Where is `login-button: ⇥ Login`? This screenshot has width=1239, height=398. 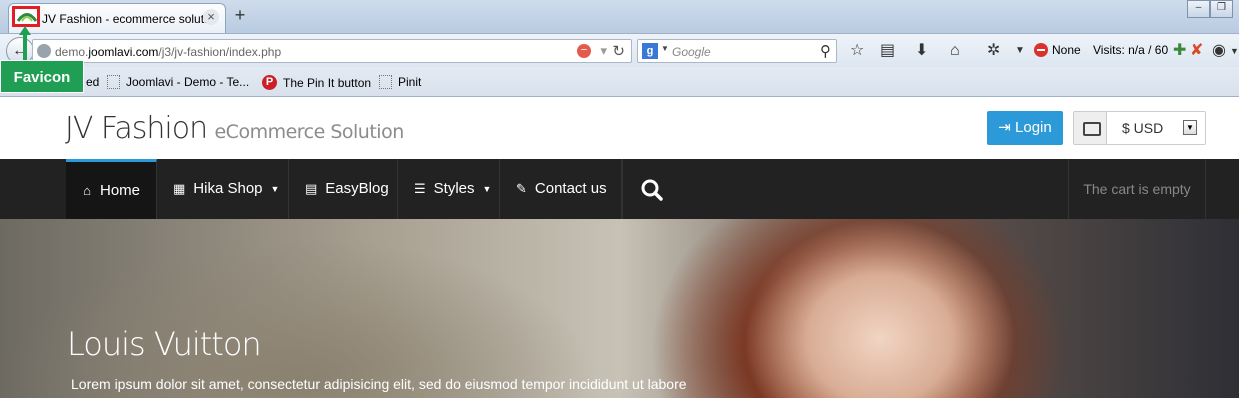
login-button: ⇥ Login is located at coordinates (1025, 128).